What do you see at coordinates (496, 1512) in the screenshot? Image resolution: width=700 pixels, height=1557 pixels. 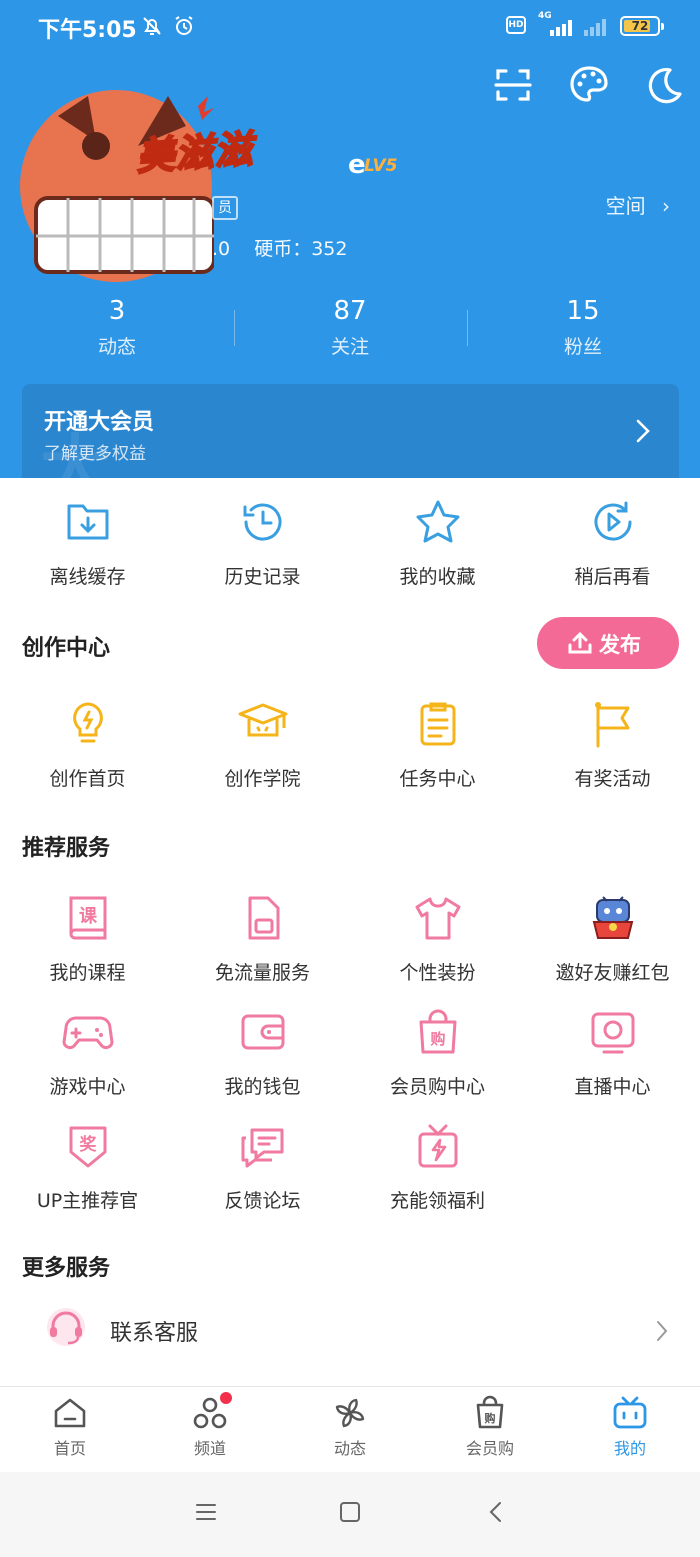 I see `back-icon` at bounding box center [496, 1512].